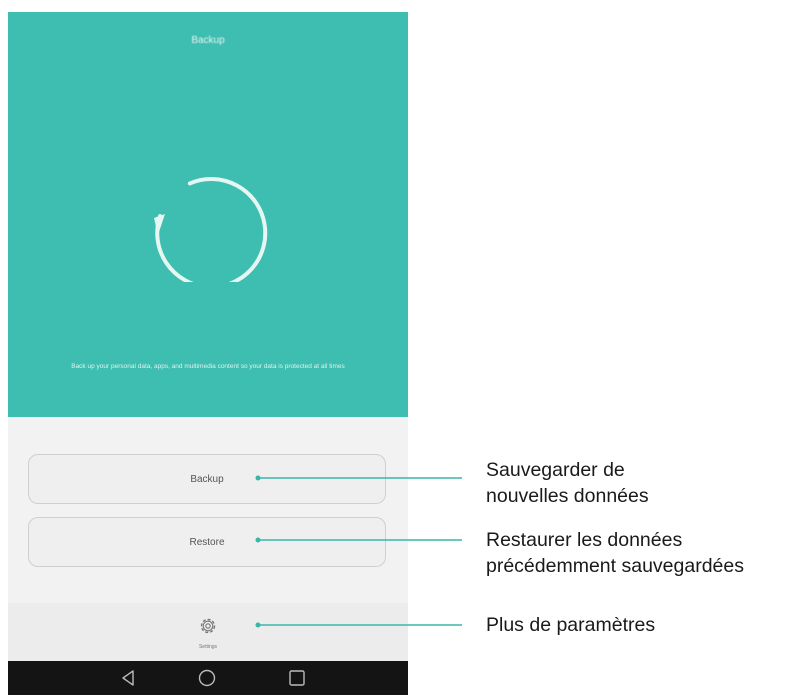 The width and height of the screenshot is (812, 695). What do you see at coordinates (584, 540) in the screenshot?
I see `restore-callout-line1: Restaurer les données` at bounding box center [584, 540].